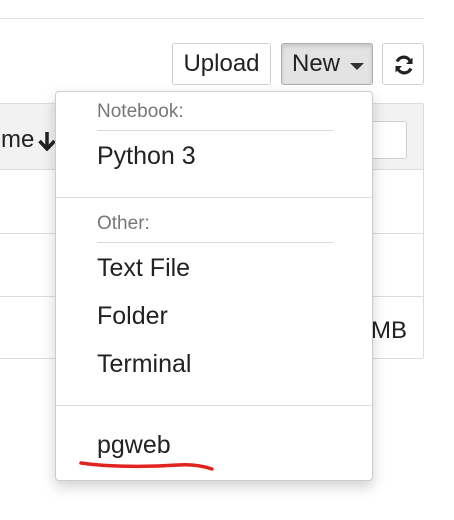  I want to click on caret-down-icon, so click(357, 66).